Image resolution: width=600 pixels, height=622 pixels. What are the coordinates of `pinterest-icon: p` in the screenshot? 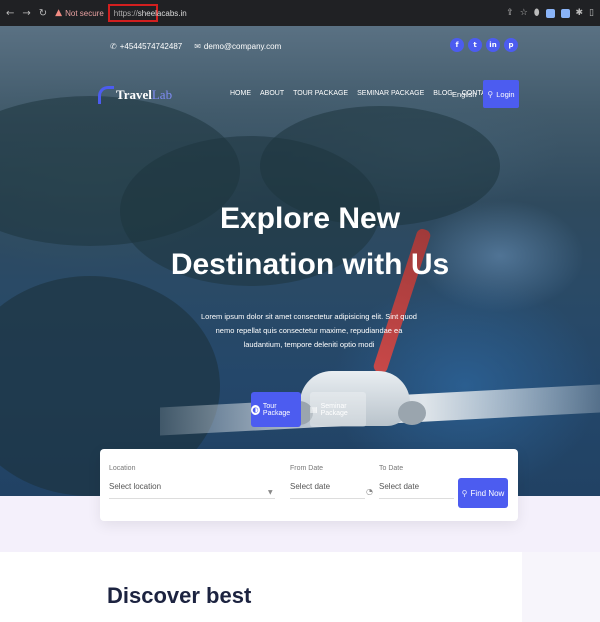 It's located at (511, 45).